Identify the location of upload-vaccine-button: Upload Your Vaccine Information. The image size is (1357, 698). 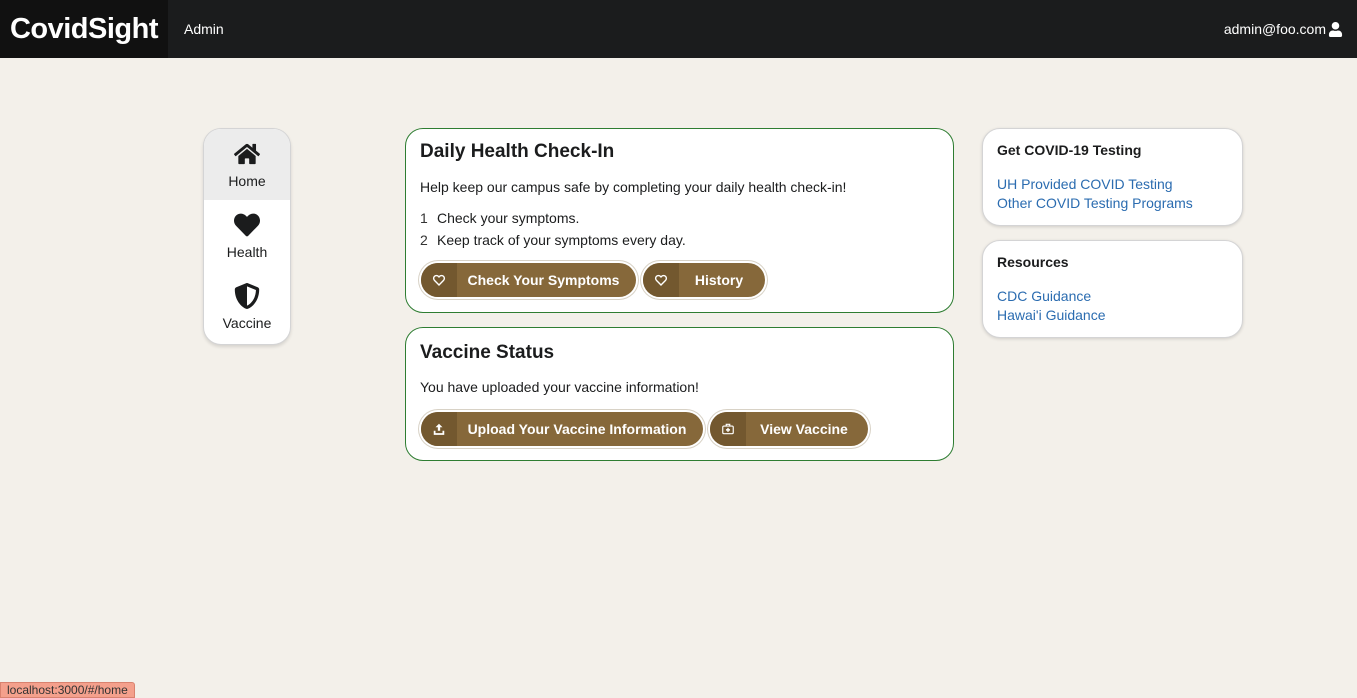
(562, 429).